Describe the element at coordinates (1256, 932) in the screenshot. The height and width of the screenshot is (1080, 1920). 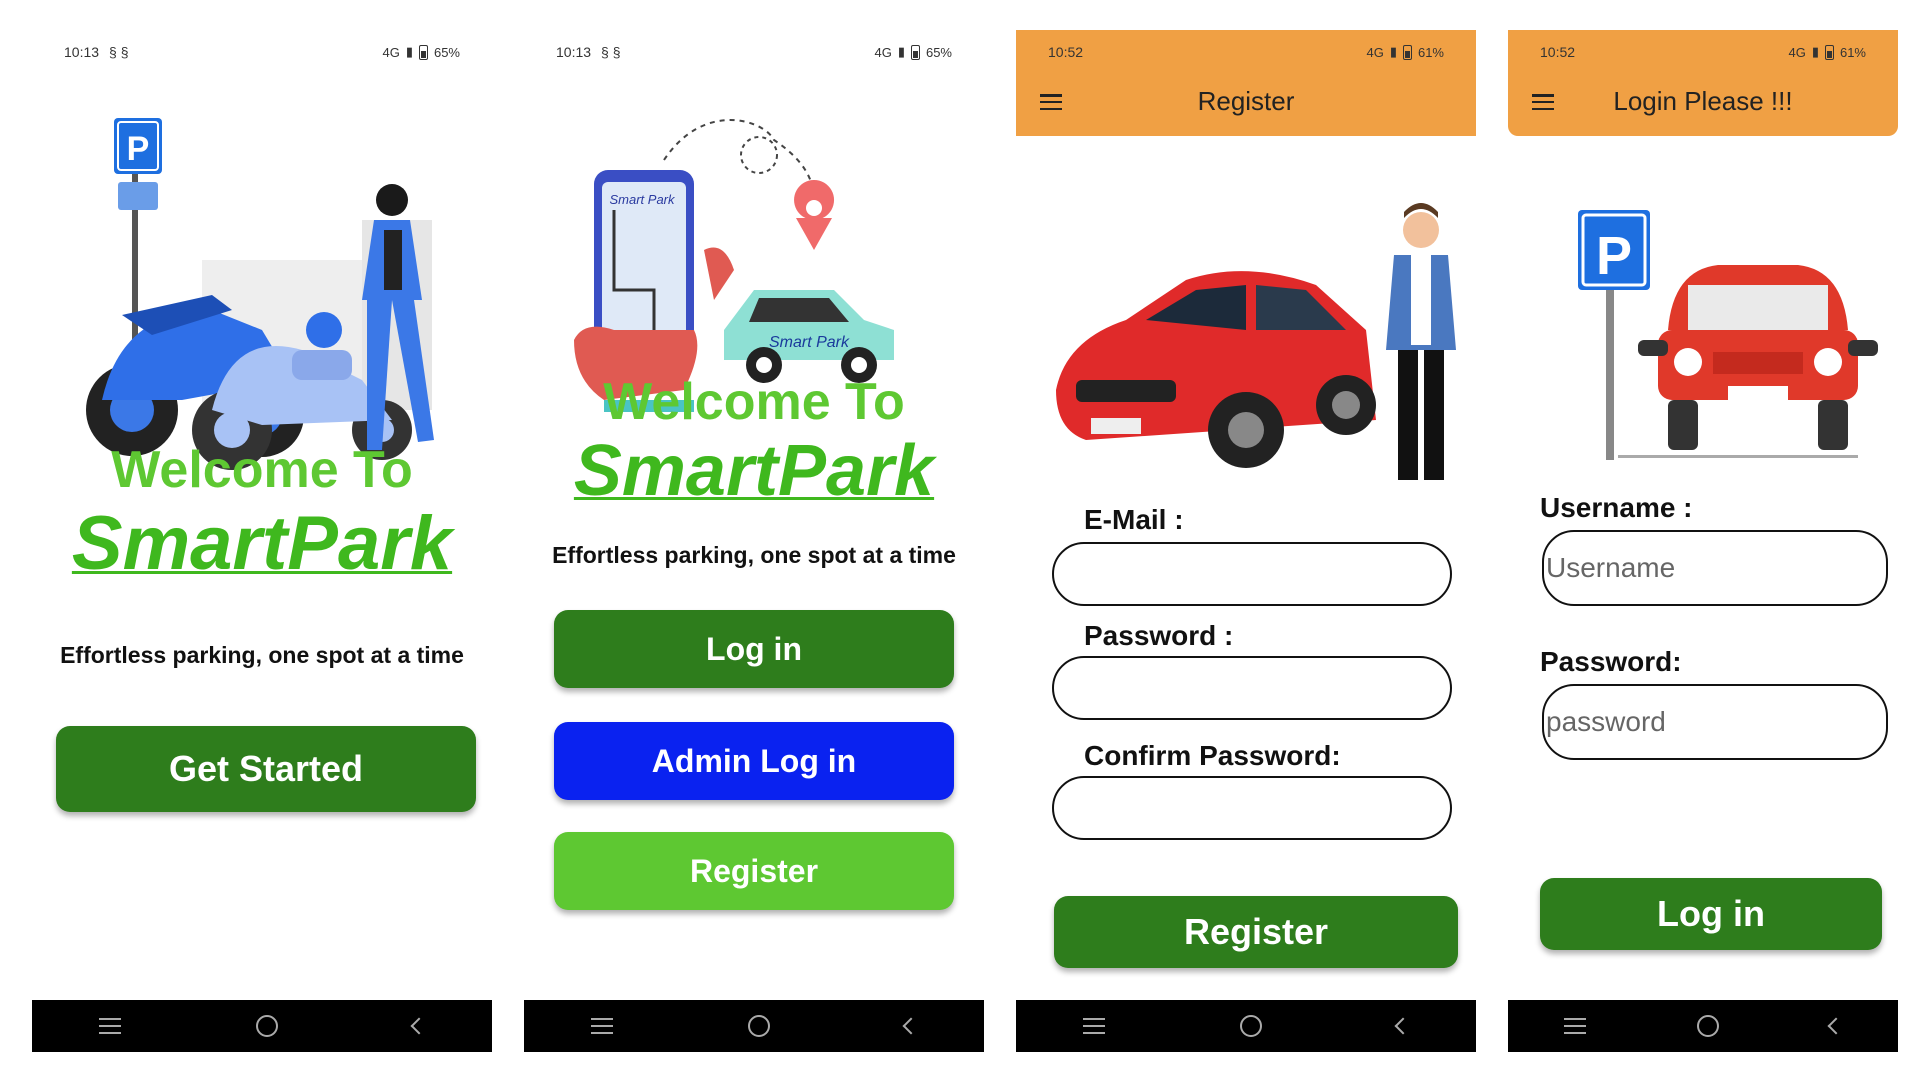
I see `register-submit-button: Register` at that location.